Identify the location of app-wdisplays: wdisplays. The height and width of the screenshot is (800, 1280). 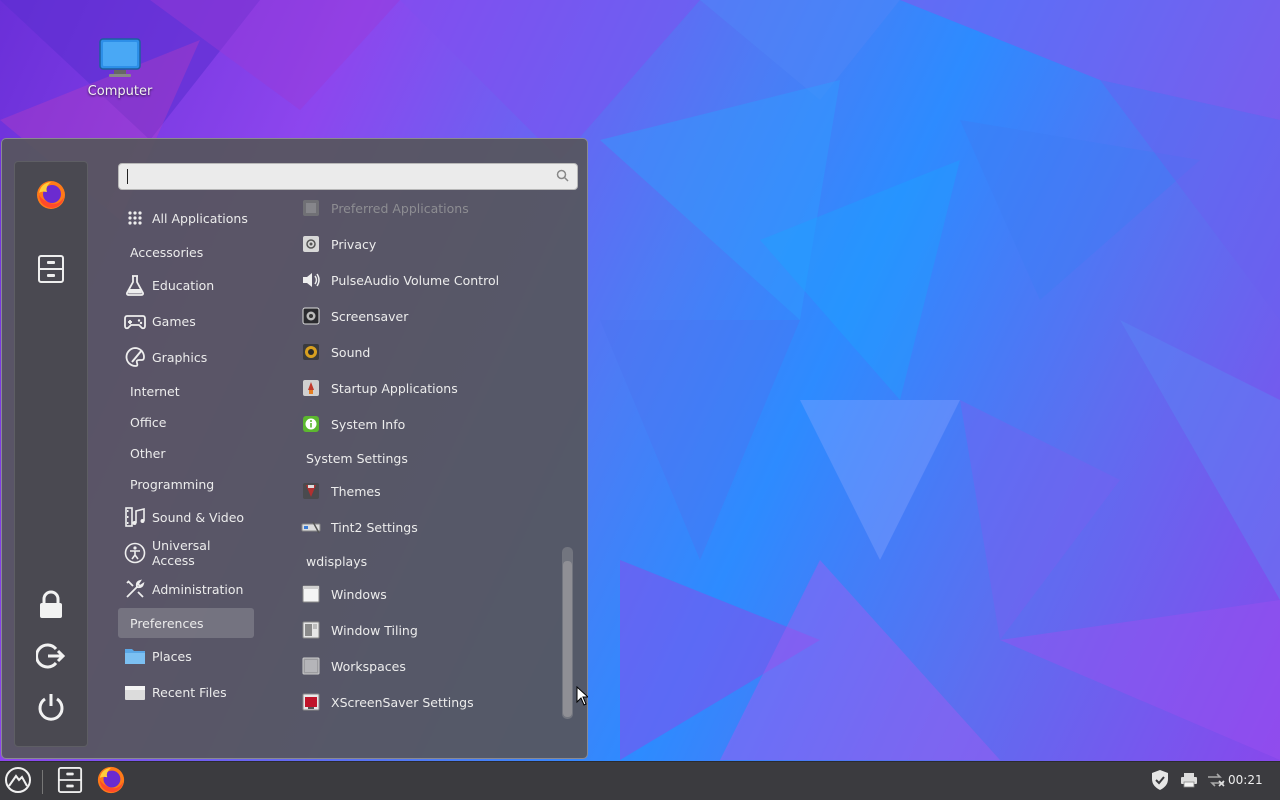
(426, 561).